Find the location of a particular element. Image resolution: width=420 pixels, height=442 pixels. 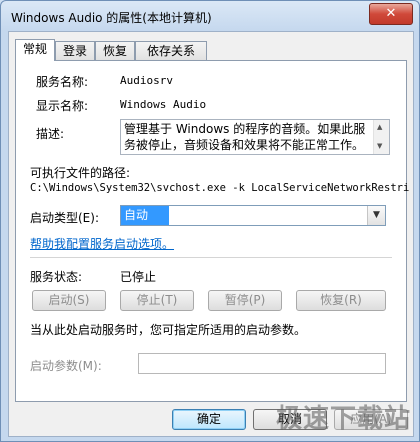

tab-logon: 登录 is located at coordinates (75, 50).